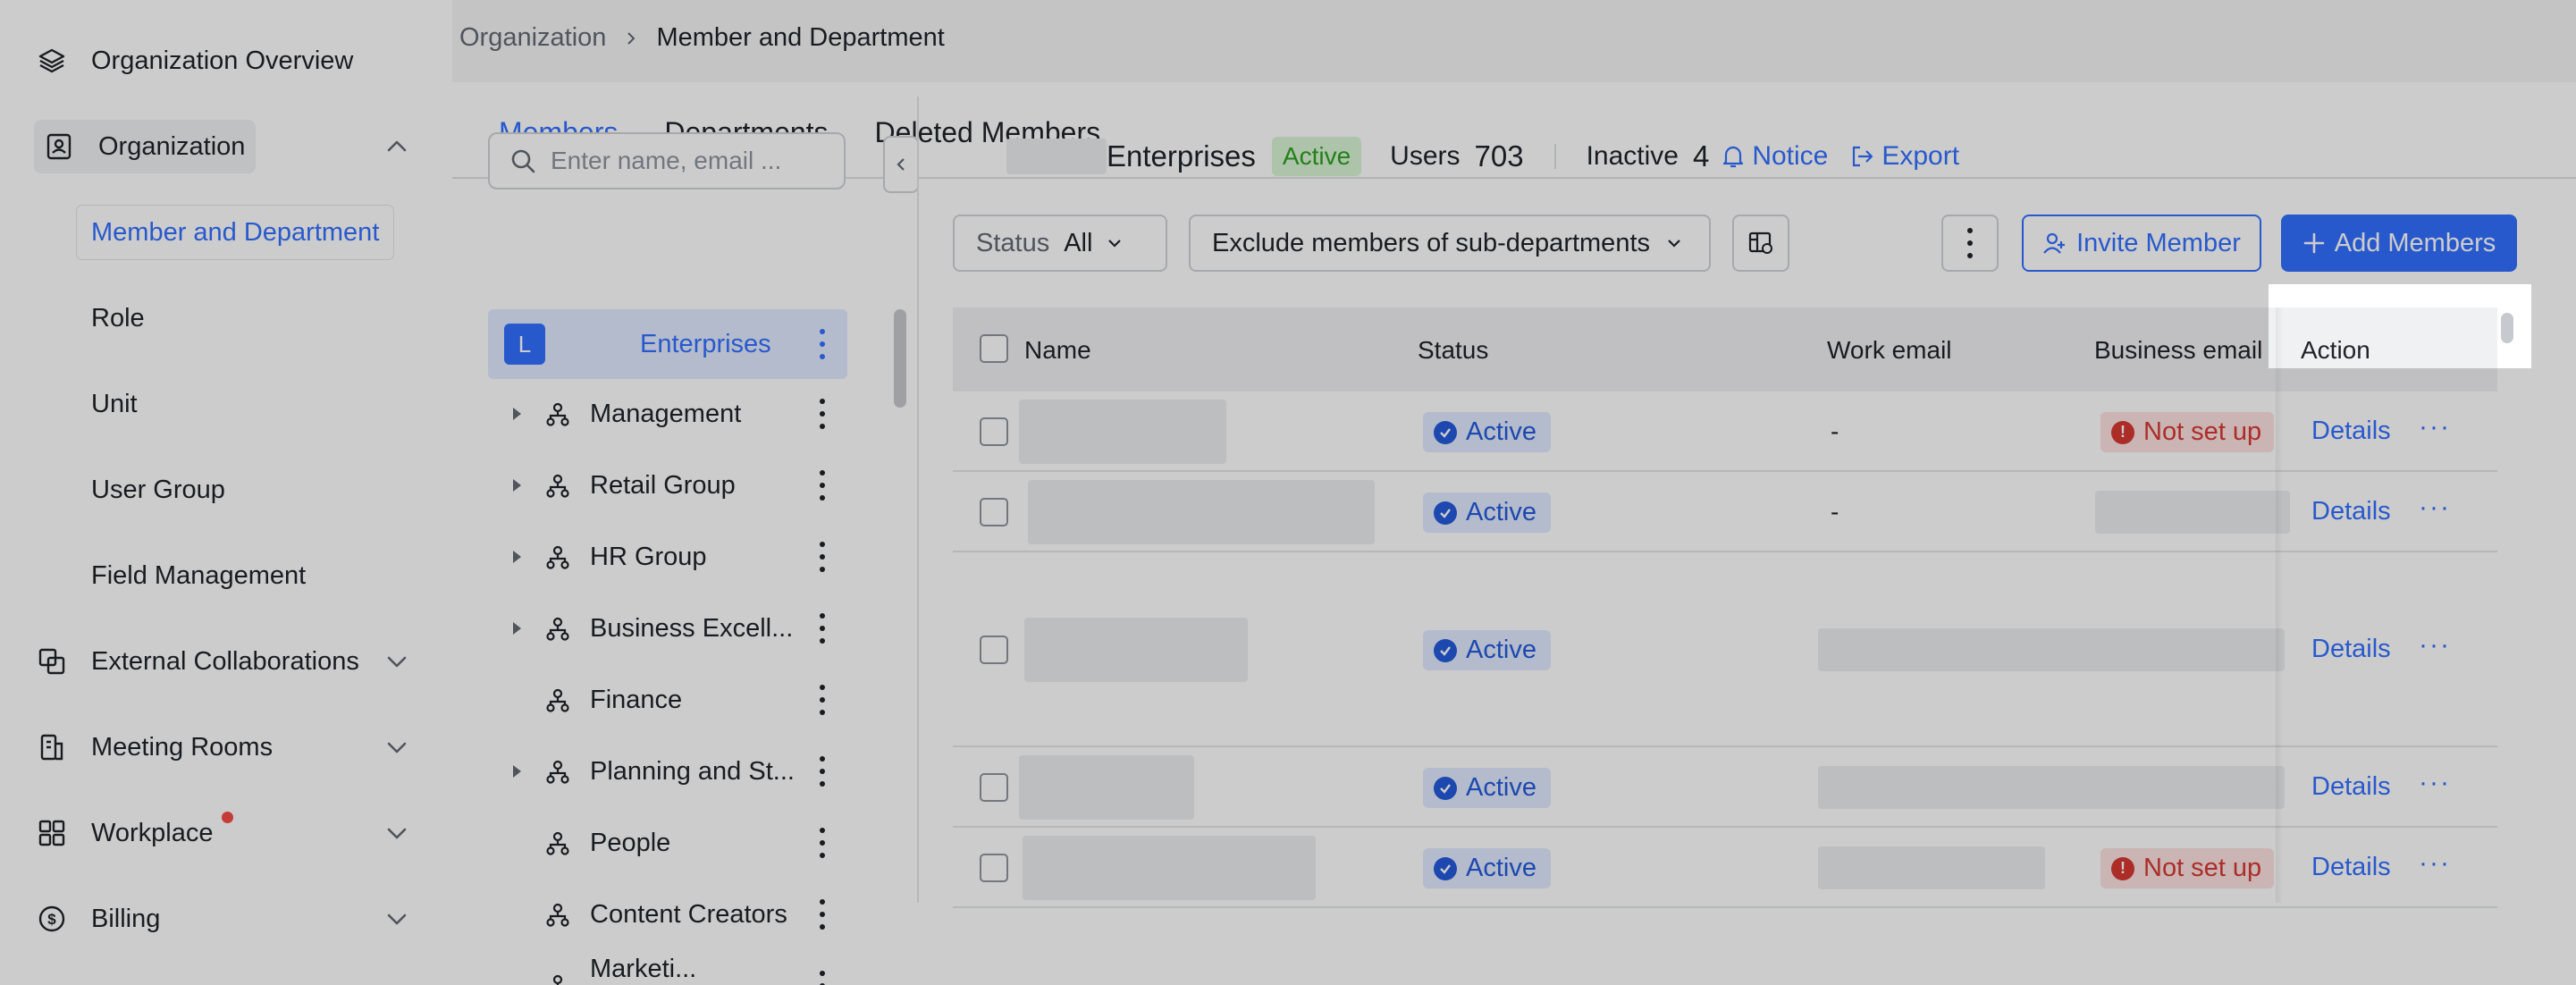  I want to click on table-row: Active - Details ···, so click(1725, 512).